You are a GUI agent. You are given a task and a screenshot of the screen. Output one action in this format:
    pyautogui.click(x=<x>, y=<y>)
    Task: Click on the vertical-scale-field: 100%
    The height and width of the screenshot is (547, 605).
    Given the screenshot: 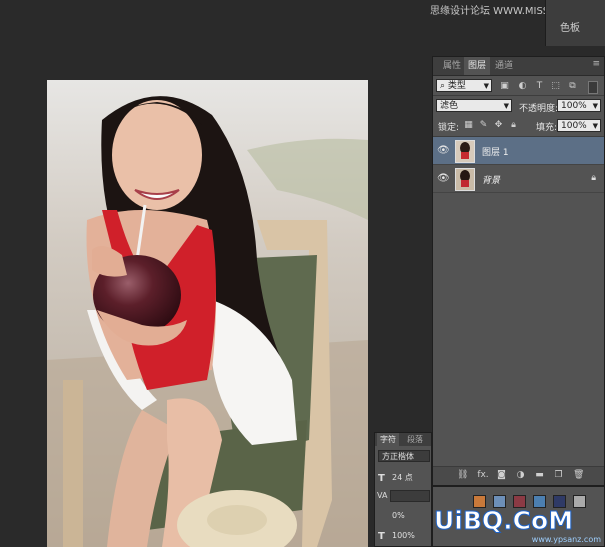 What is the action you would take?
    pyautogui.click(x=409, y=536)
    